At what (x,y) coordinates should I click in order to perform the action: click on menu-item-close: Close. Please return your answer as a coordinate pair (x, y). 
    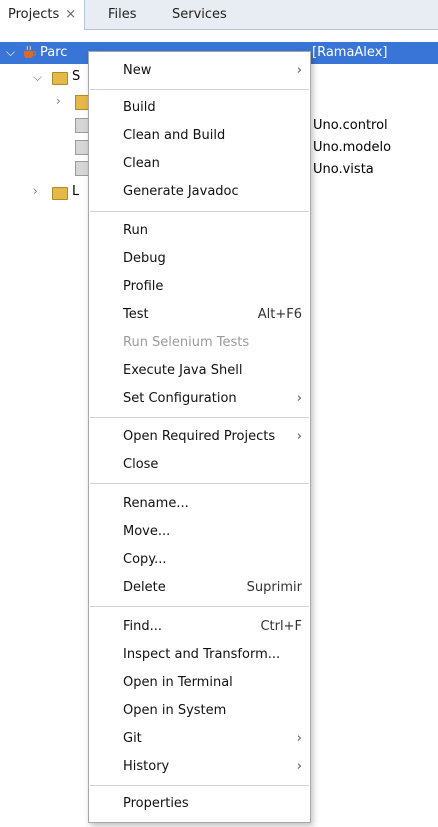
    Looking at the image, I should click on (199, 465).